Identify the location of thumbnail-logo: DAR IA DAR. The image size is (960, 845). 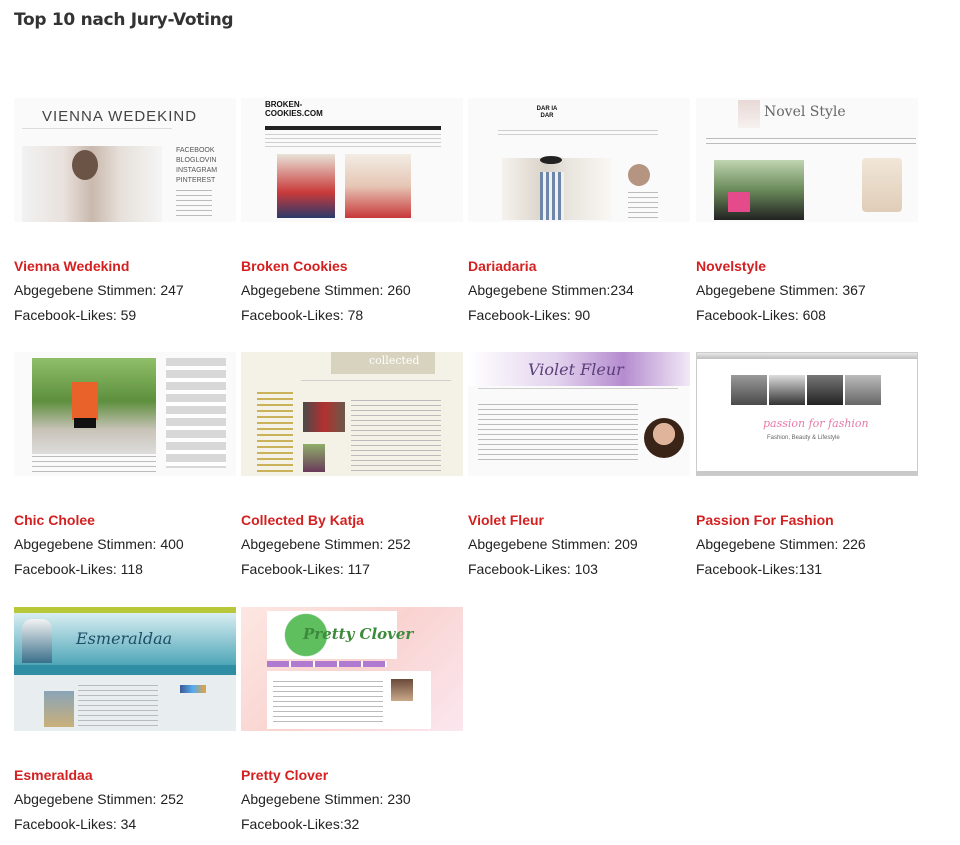
(547, 112).